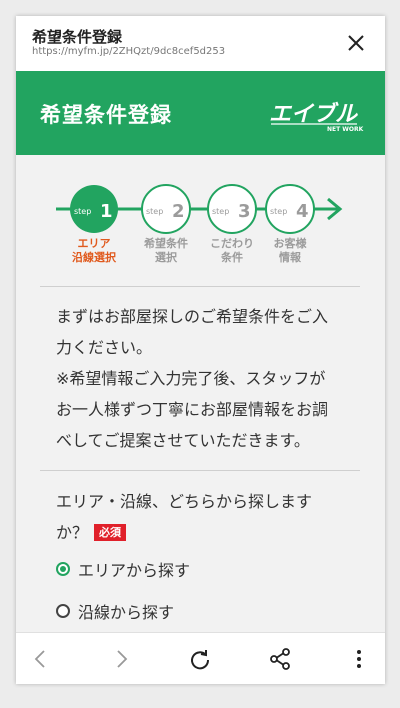 This screenshot has height=708, width=400. I want to click on logo-text: エイブル, so click(313, 114).